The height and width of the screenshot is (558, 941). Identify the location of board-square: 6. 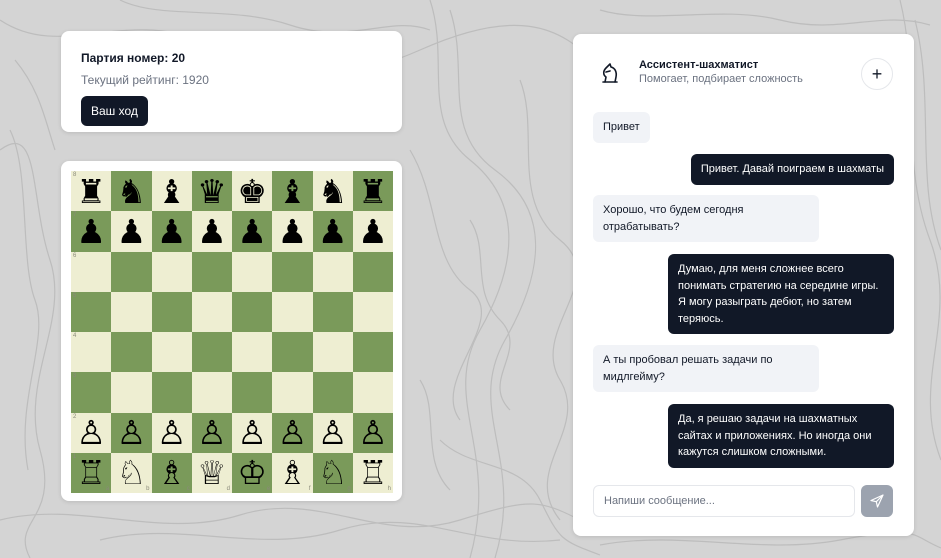
(91, 271).